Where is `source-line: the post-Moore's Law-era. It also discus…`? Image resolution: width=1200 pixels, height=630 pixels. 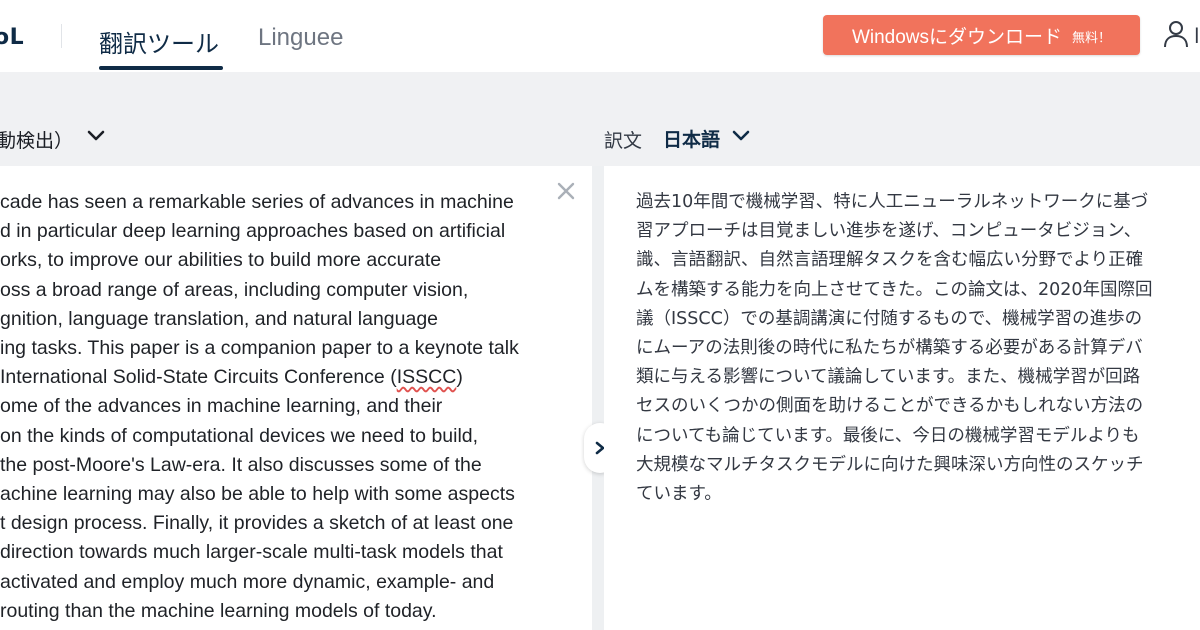 source-line: the post-Moore's Law-era. It also discus… is located at coordinates (241, 464).